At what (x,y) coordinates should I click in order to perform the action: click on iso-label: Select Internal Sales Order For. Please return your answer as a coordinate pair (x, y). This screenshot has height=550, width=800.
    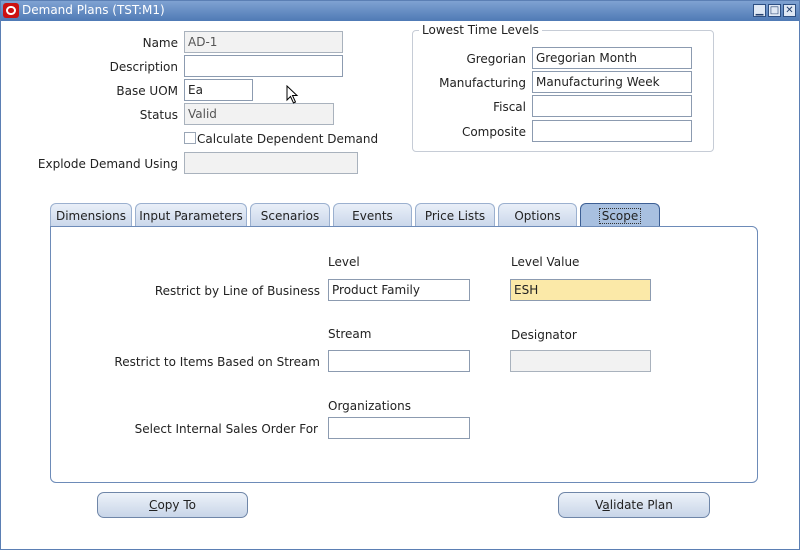
    Looking at the image, I should click on (226, 429).